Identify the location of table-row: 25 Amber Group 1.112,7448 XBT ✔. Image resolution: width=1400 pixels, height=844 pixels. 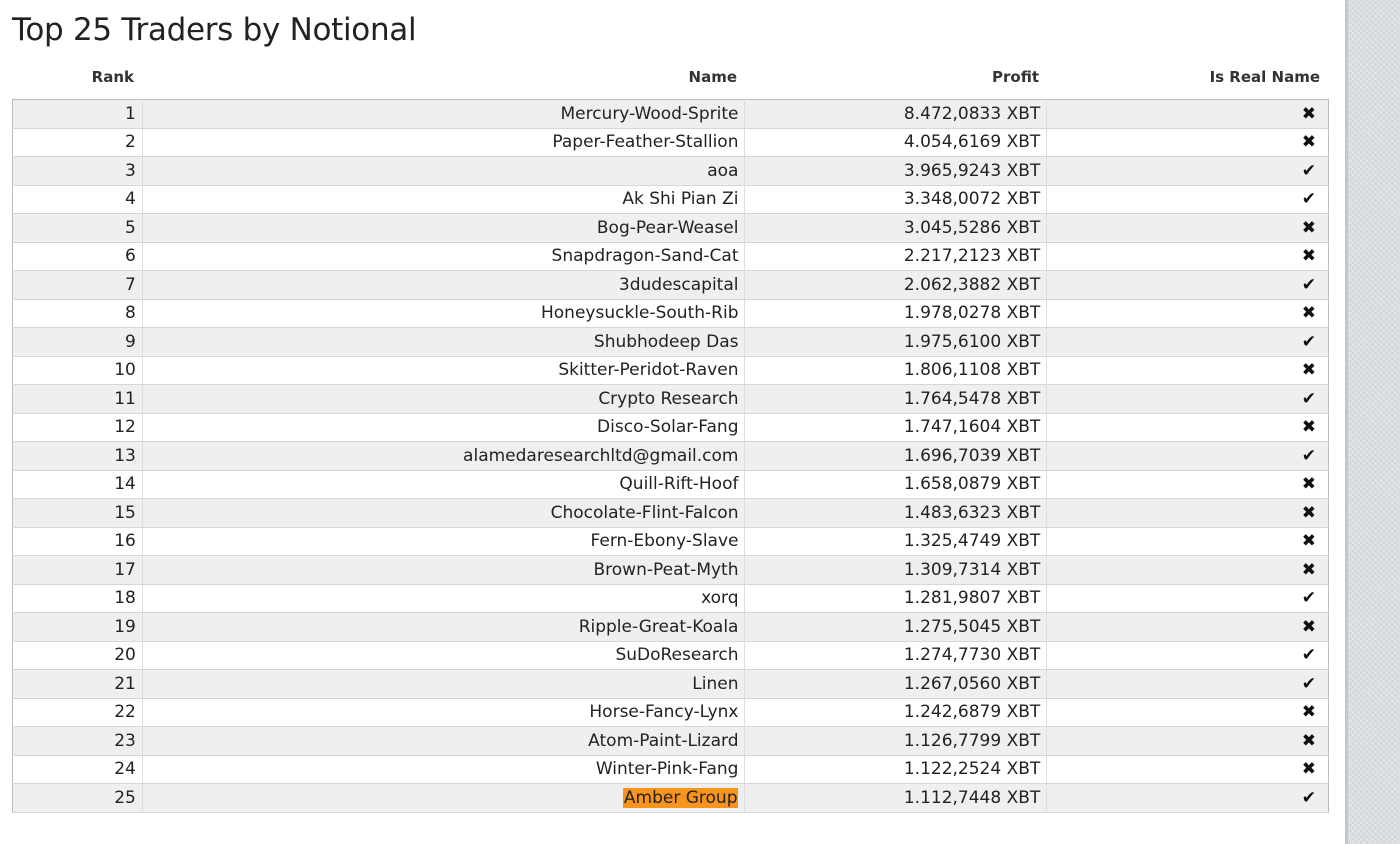
(670, 798).